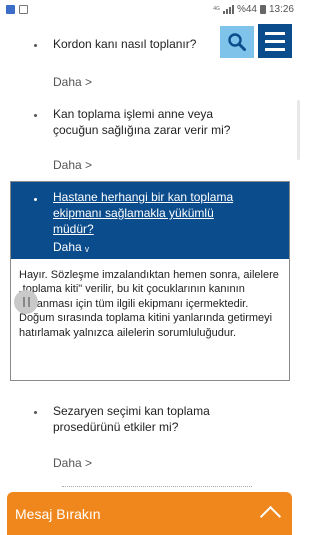 The width and height of the screenshot is (320, 535). I want to click on battery-percent: %44, so click(246, 9).